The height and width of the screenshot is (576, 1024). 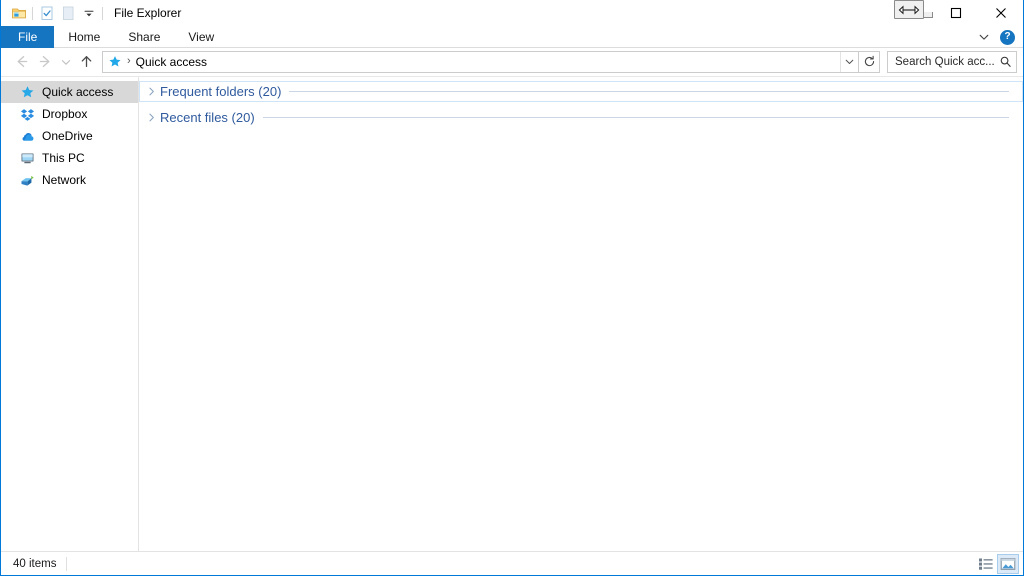 I want to click on star-icon, so click(x=27, y=92).